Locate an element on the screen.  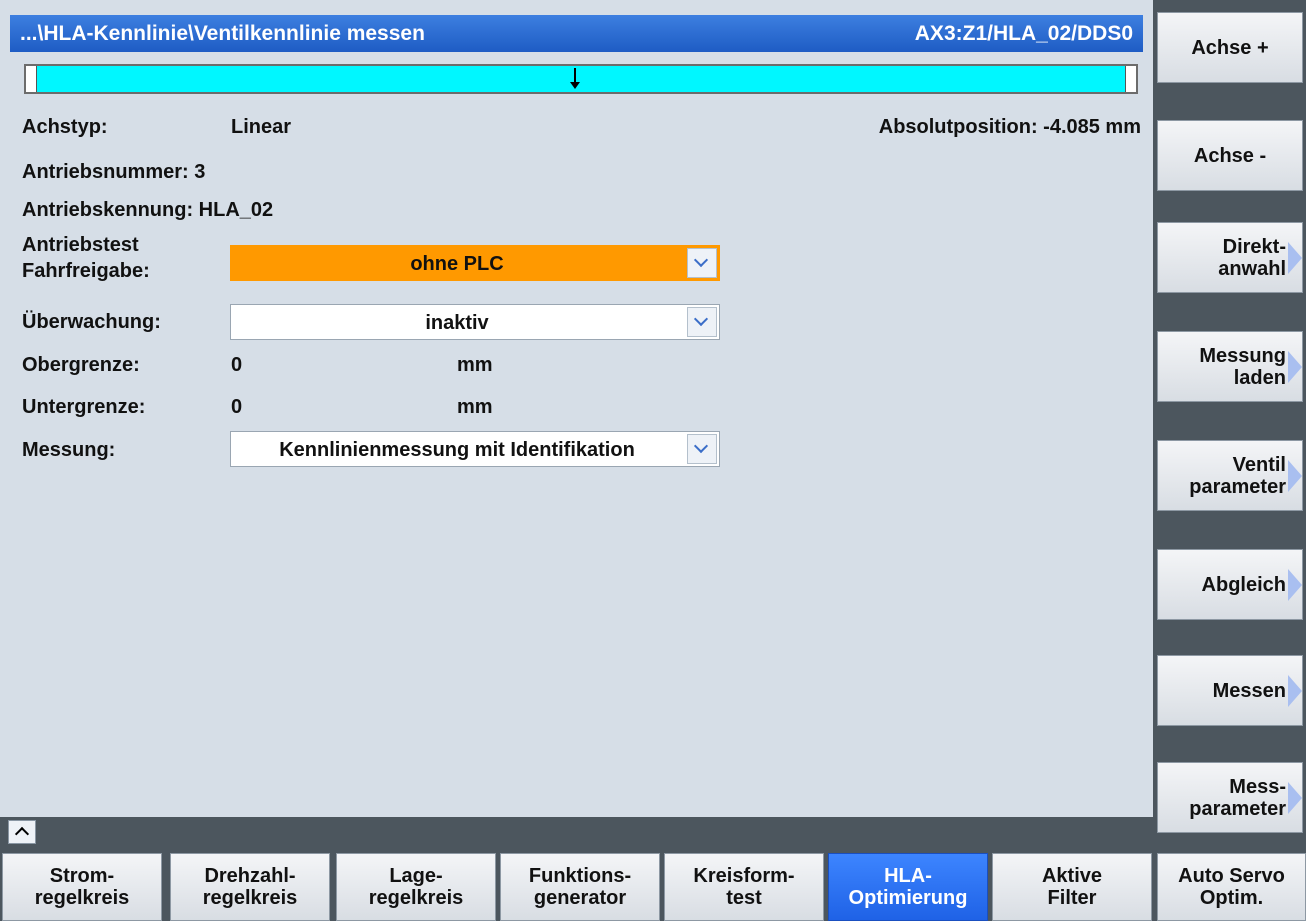
obergrenze-label: Obergrenze: is located at coordinates (81, 365).